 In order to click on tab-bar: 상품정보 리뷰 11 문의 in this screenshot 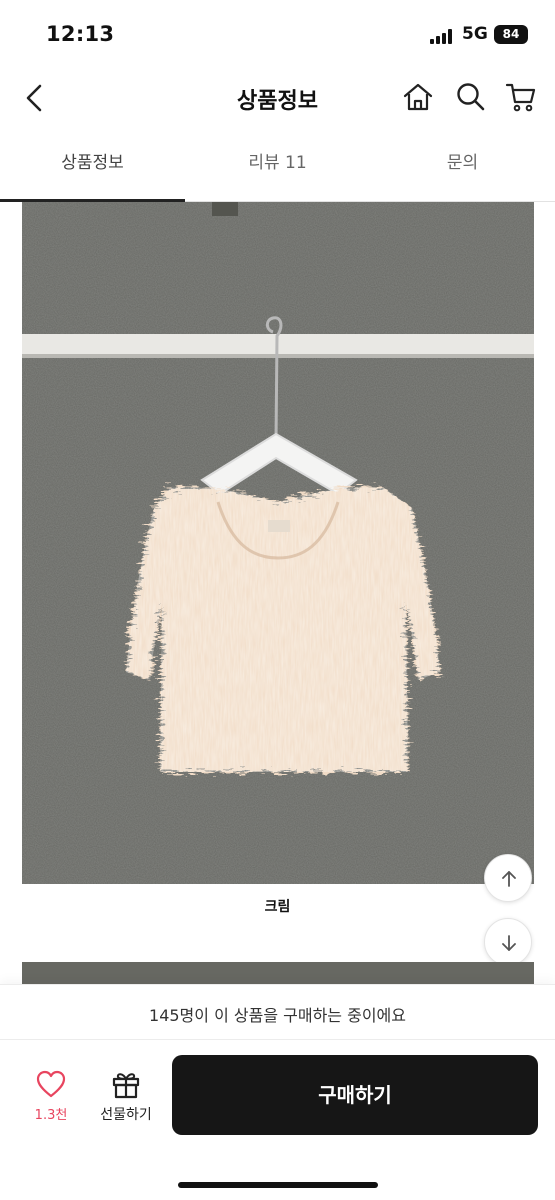, I will do `click(277, 168)`.